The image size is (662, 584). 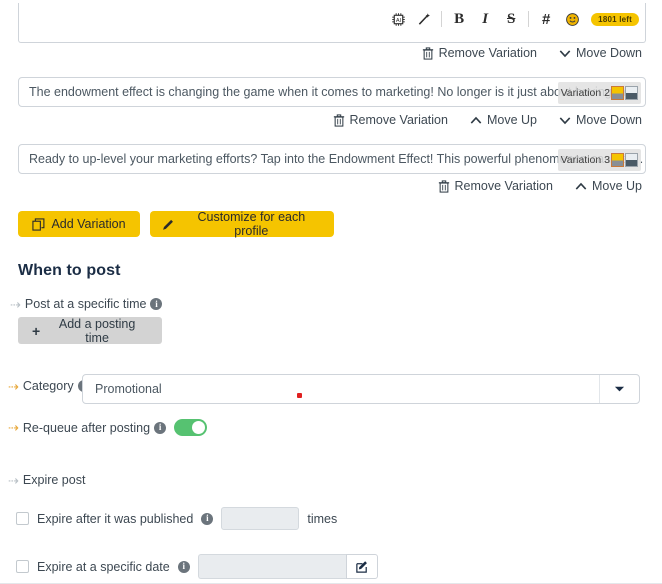 What do you see at coordinates (485, 19) in the screenshot?
I see `italic-button: I` at bounding box center [485, 19].